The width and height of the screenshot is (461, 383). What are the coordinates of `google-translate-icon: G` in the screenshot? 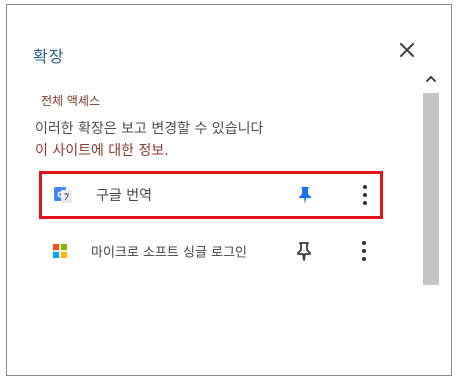 It's located at (63, 195).